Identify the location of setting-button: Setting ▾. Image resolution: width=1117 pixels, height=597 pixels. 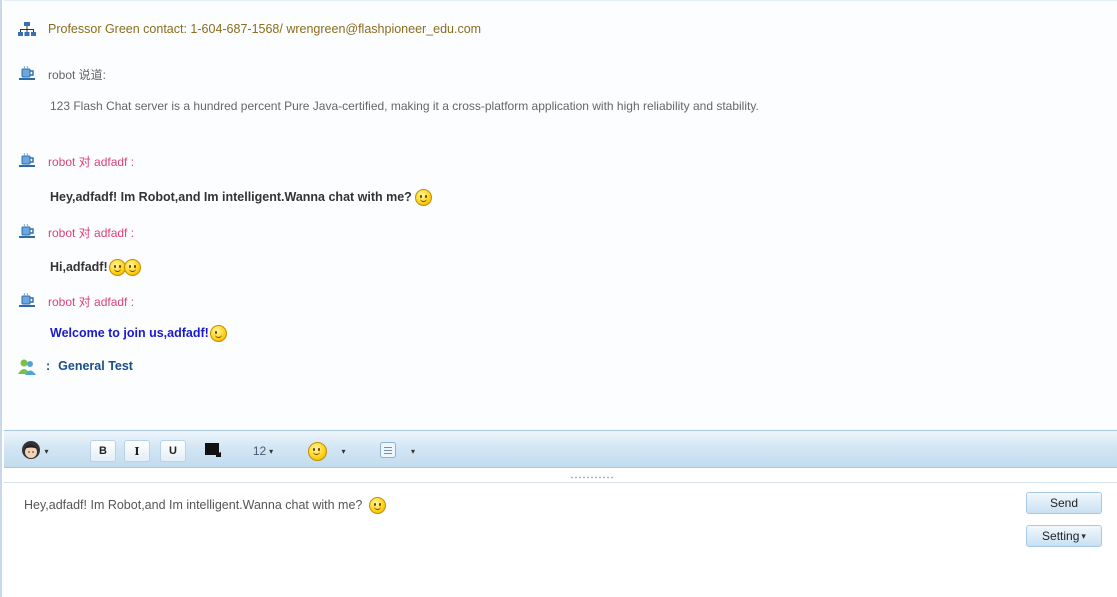
(1064, 536).